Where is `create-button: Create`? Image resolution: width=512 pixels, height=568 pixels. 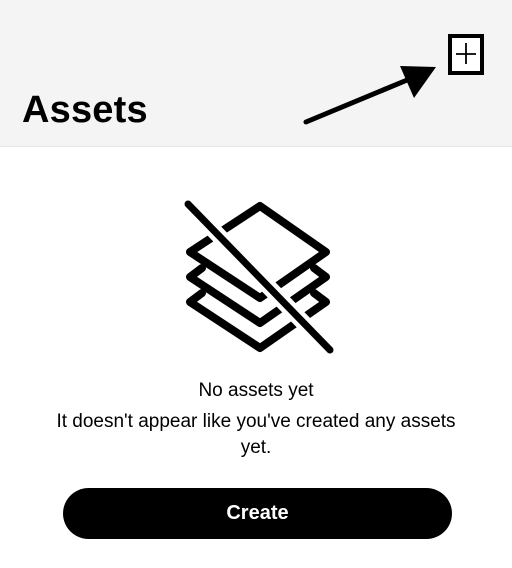
create-button: Create is located at coordinates (257, 513).